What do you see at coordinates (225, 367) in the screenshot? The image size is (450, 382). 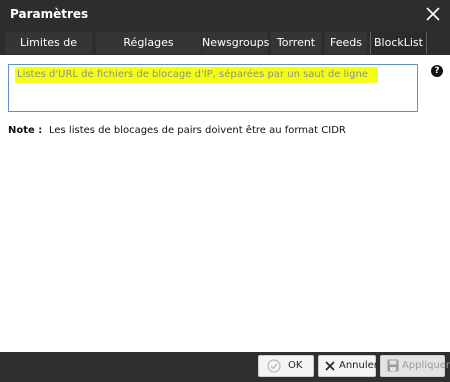 I see `dialog-footer: OK Annuler Appliquer` at bounding box center [225, 367].